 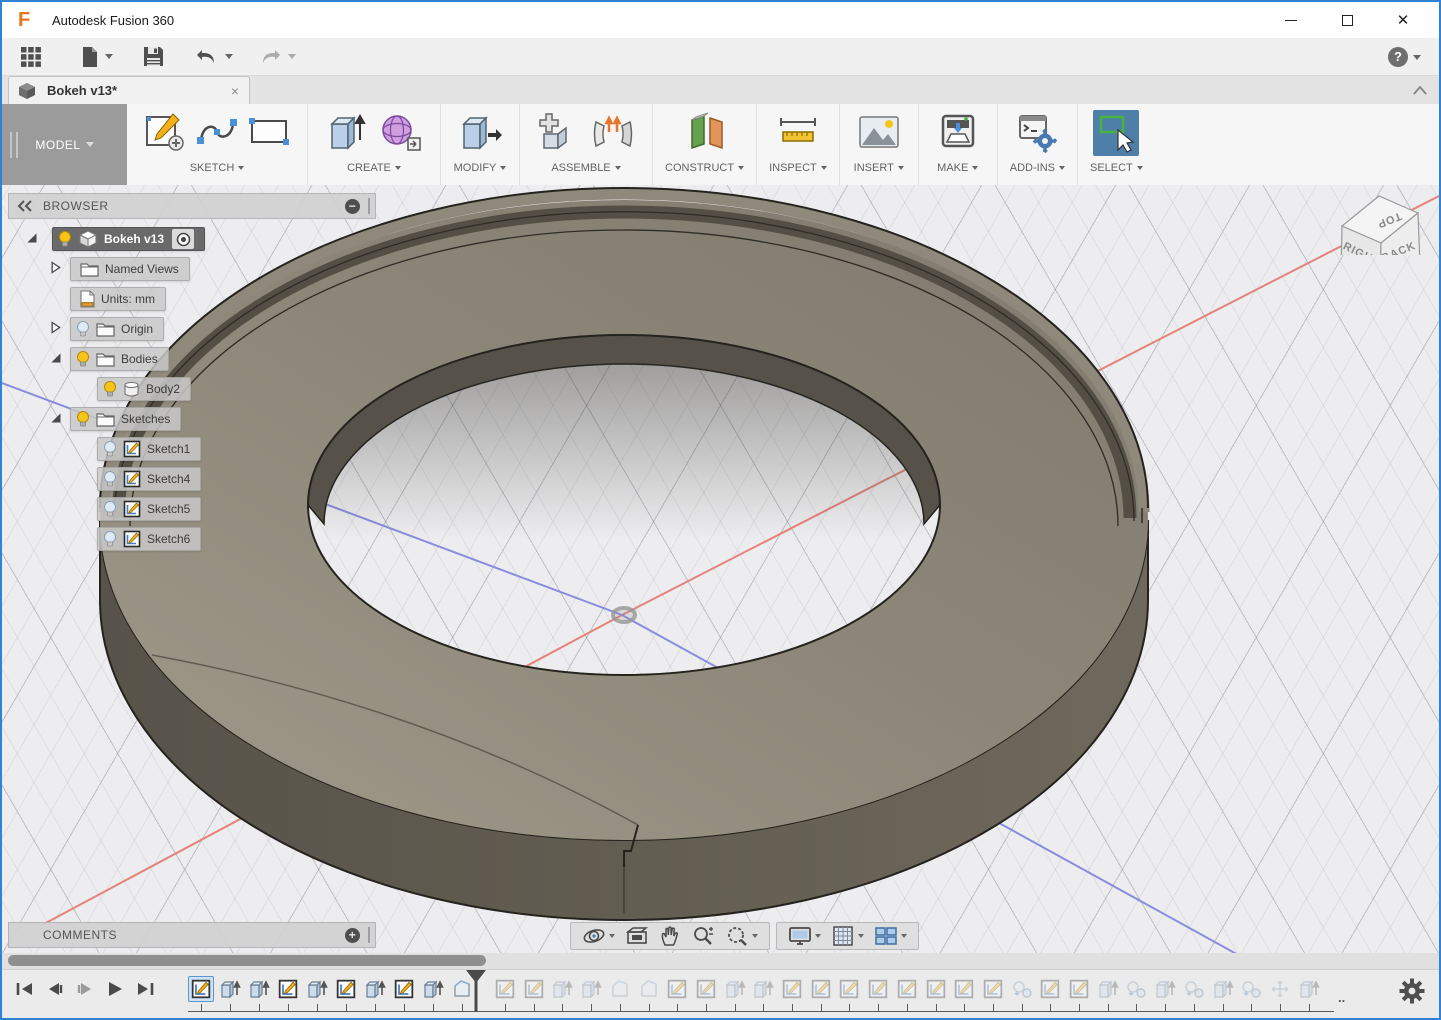 I want to click on ribbon-group-label: MODIFY, so click(x=480, y=168).